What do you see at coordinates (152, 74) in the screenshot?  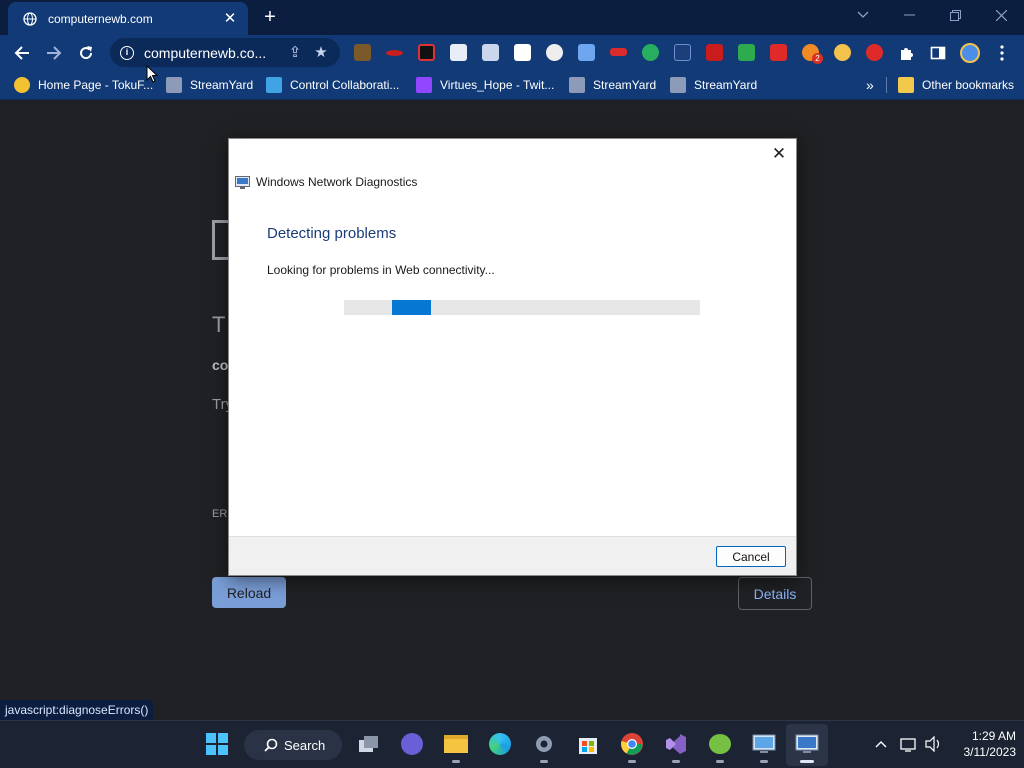 I see `mouse-cursor-icon` at bounding box center [152, 74].